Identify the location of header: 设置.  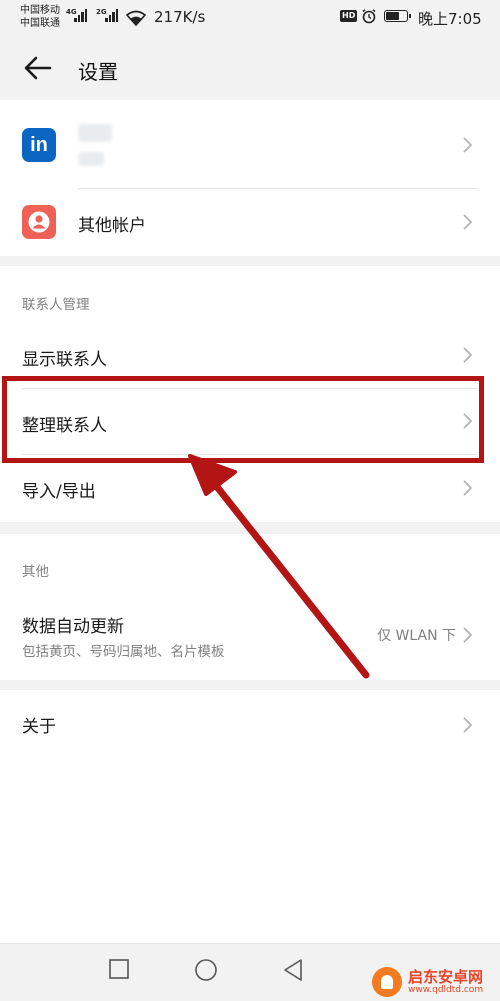
(250, 68).